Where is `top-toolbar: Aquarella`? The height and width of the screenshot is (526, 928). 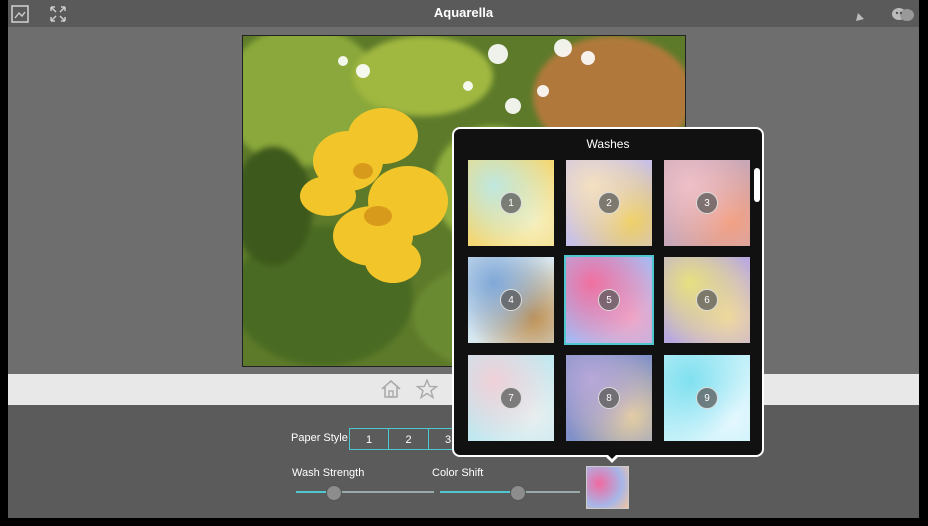
top-toolbar: Aquarella is located at coordinates (463, 13).